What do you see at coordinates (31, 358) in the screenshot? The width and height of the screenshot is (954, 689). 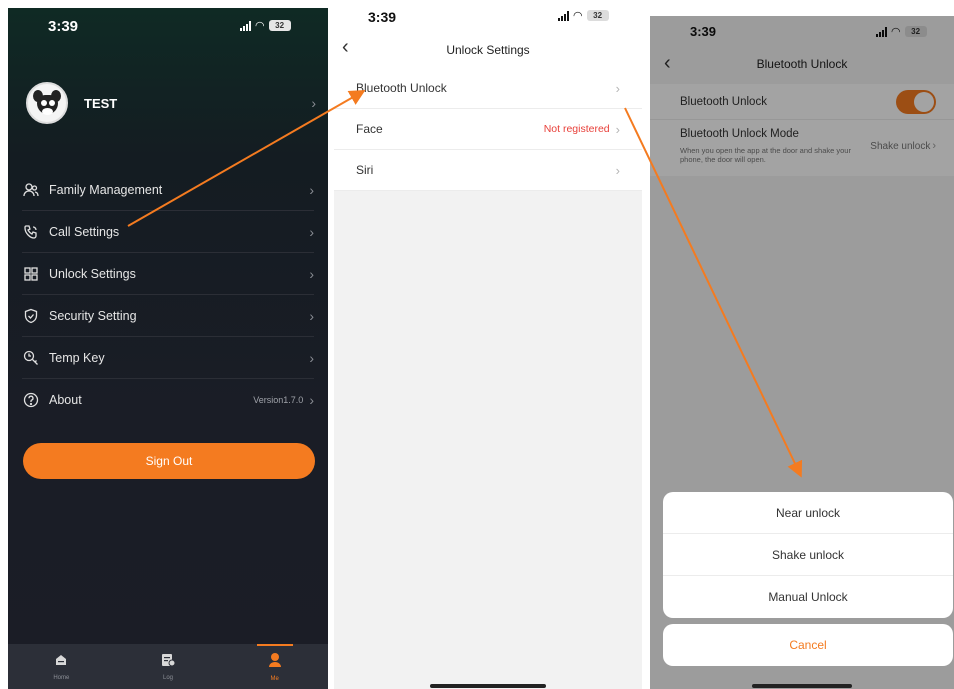 I see `temp-key-icon` at bounding box center [31, 358].